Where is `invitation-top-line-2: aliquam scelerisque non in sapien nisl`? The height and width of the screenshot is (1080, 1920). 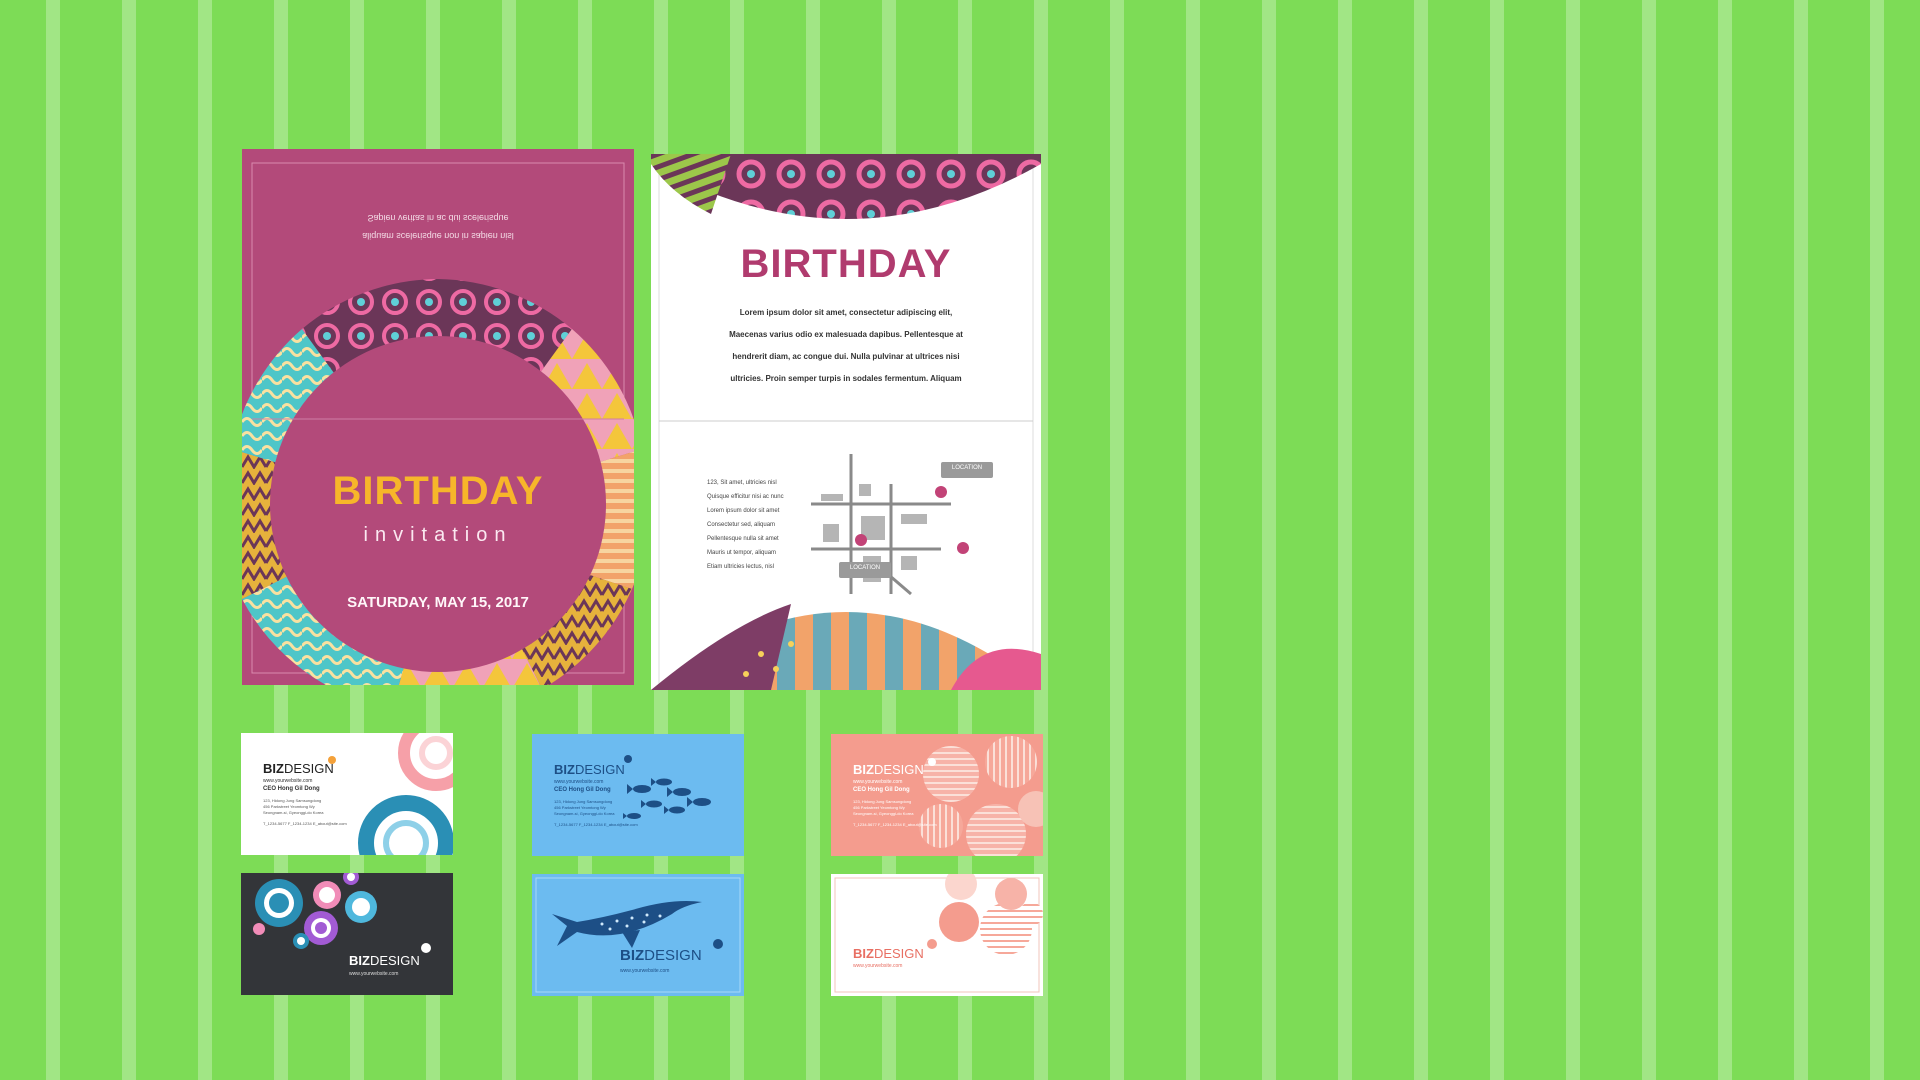
invitation-top-line-2: aliquam scelerisque non in sapien nisl is located at coordinates (438, 236).